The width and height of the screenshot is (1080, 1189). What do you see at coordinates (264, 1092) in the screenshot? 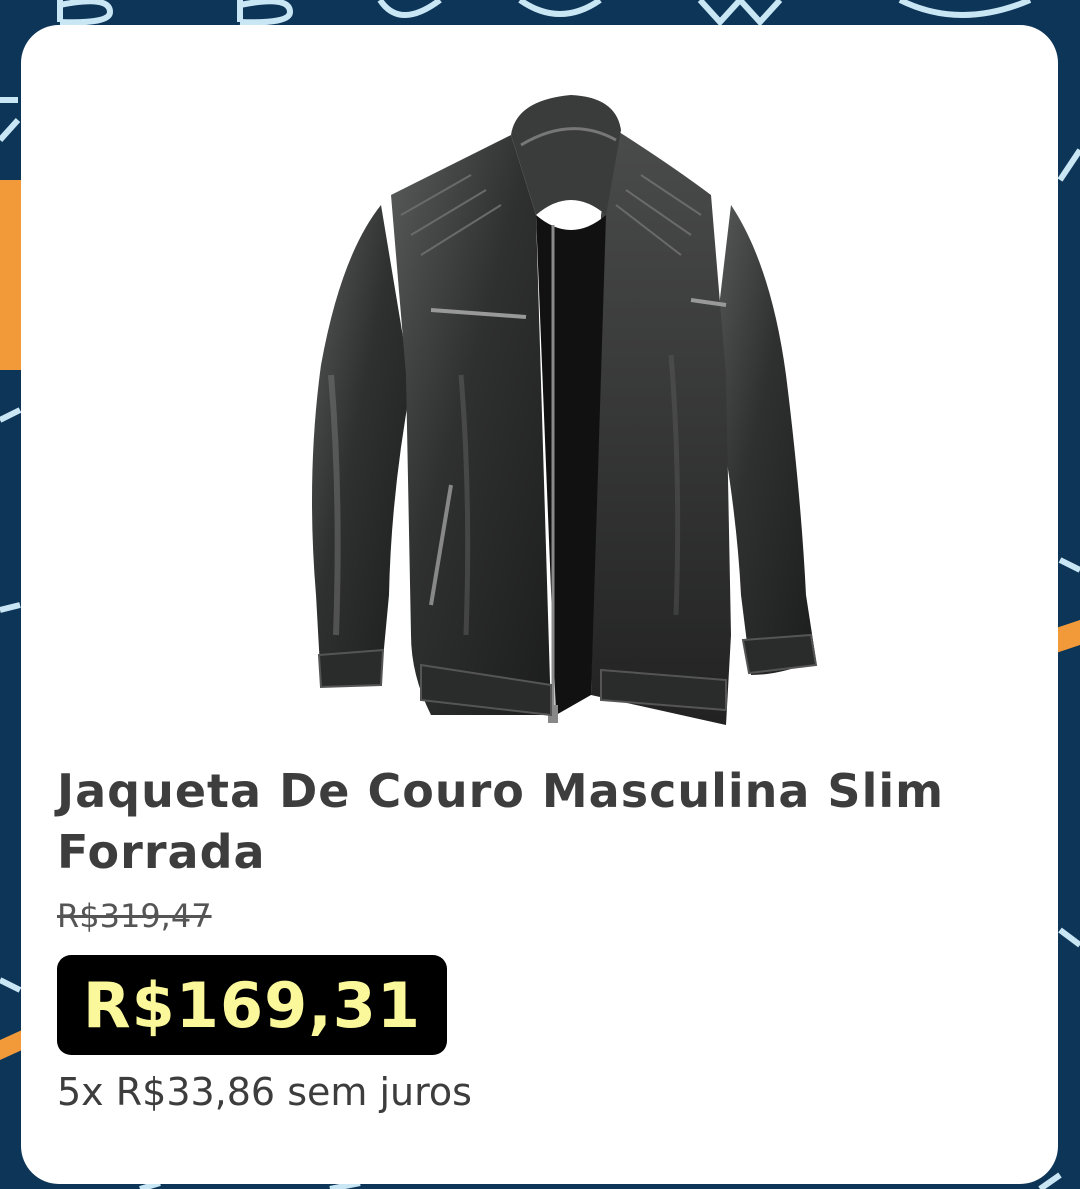
I see `installments-info: 5x R$33,86 sem juros` at bounding box center [264, 1092].